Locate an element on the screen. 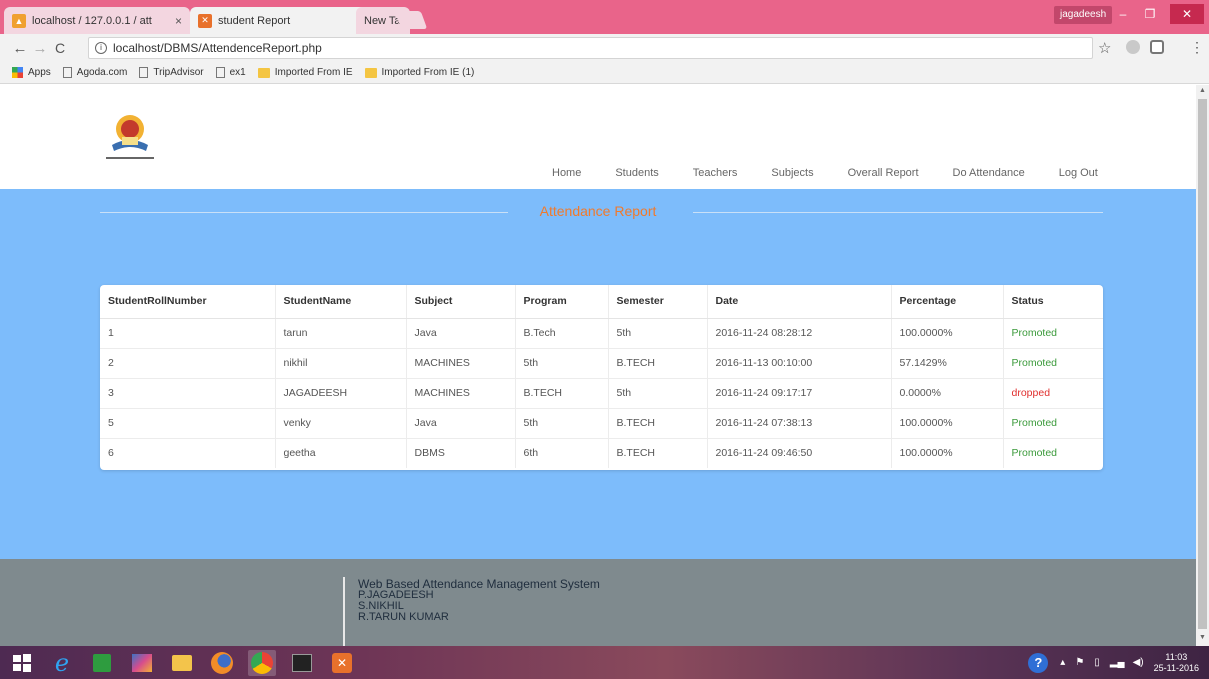 This screenshot has width=1209, height=679. nav-log-out: Log Out is located at coordinates (1078, 173).